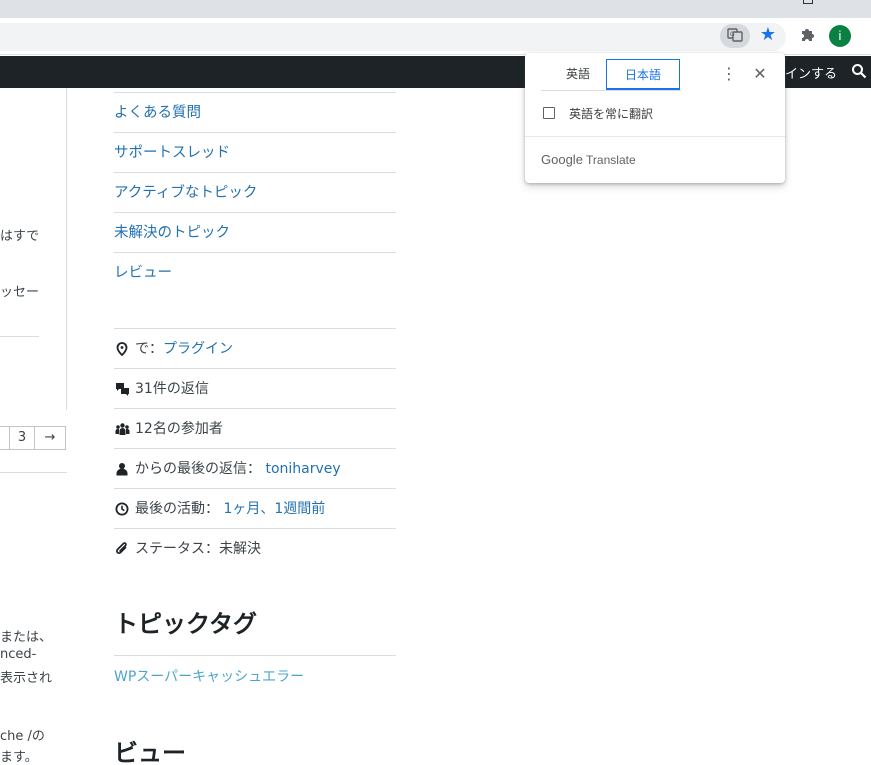 This screenshot has width=871, height=765. I want to click on content-text-fragment: または、, so click(26, 637).